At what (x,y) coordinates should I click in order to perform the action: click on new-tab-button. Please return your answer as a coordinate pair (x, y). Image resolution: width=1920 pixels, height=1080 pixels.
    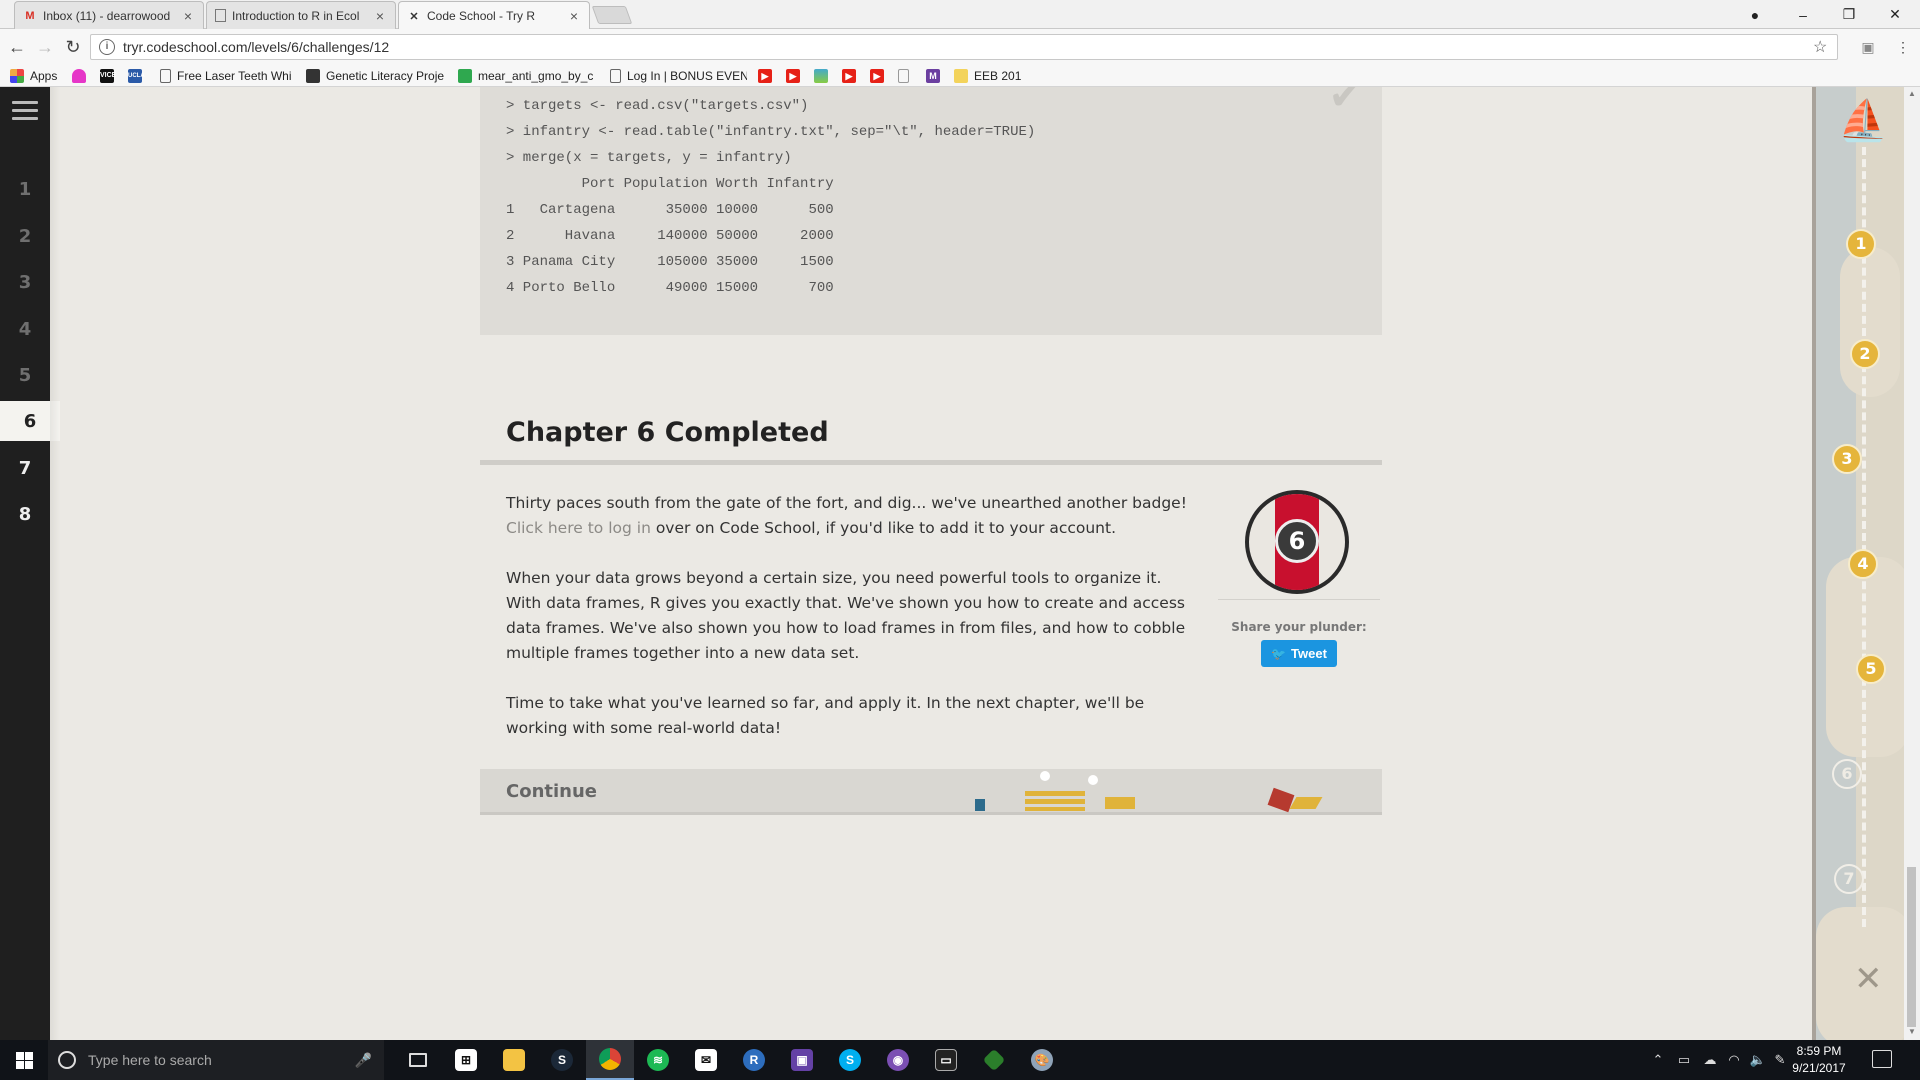
    Looking at the image, I should click on (612, 15).